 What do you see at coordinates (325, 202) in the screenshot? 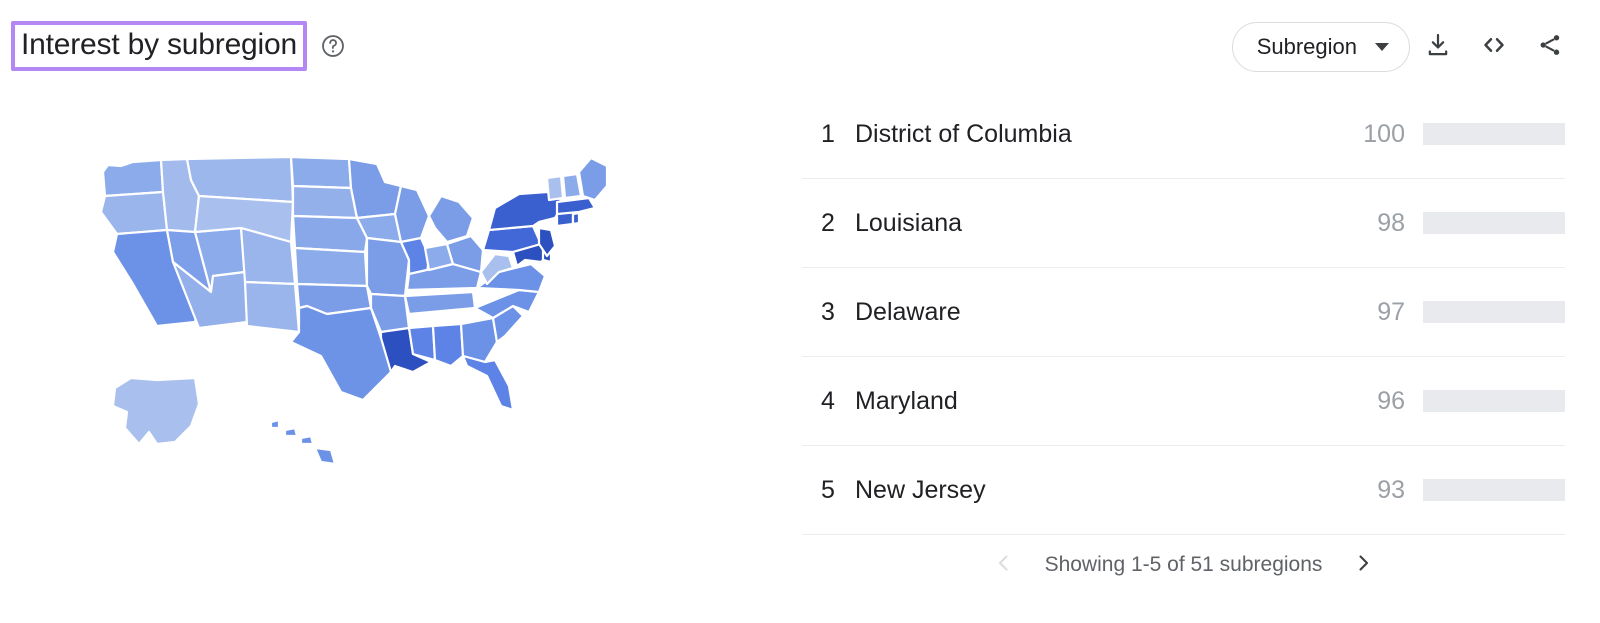
I see `map-state-sd` at bounding box center [325, 202].